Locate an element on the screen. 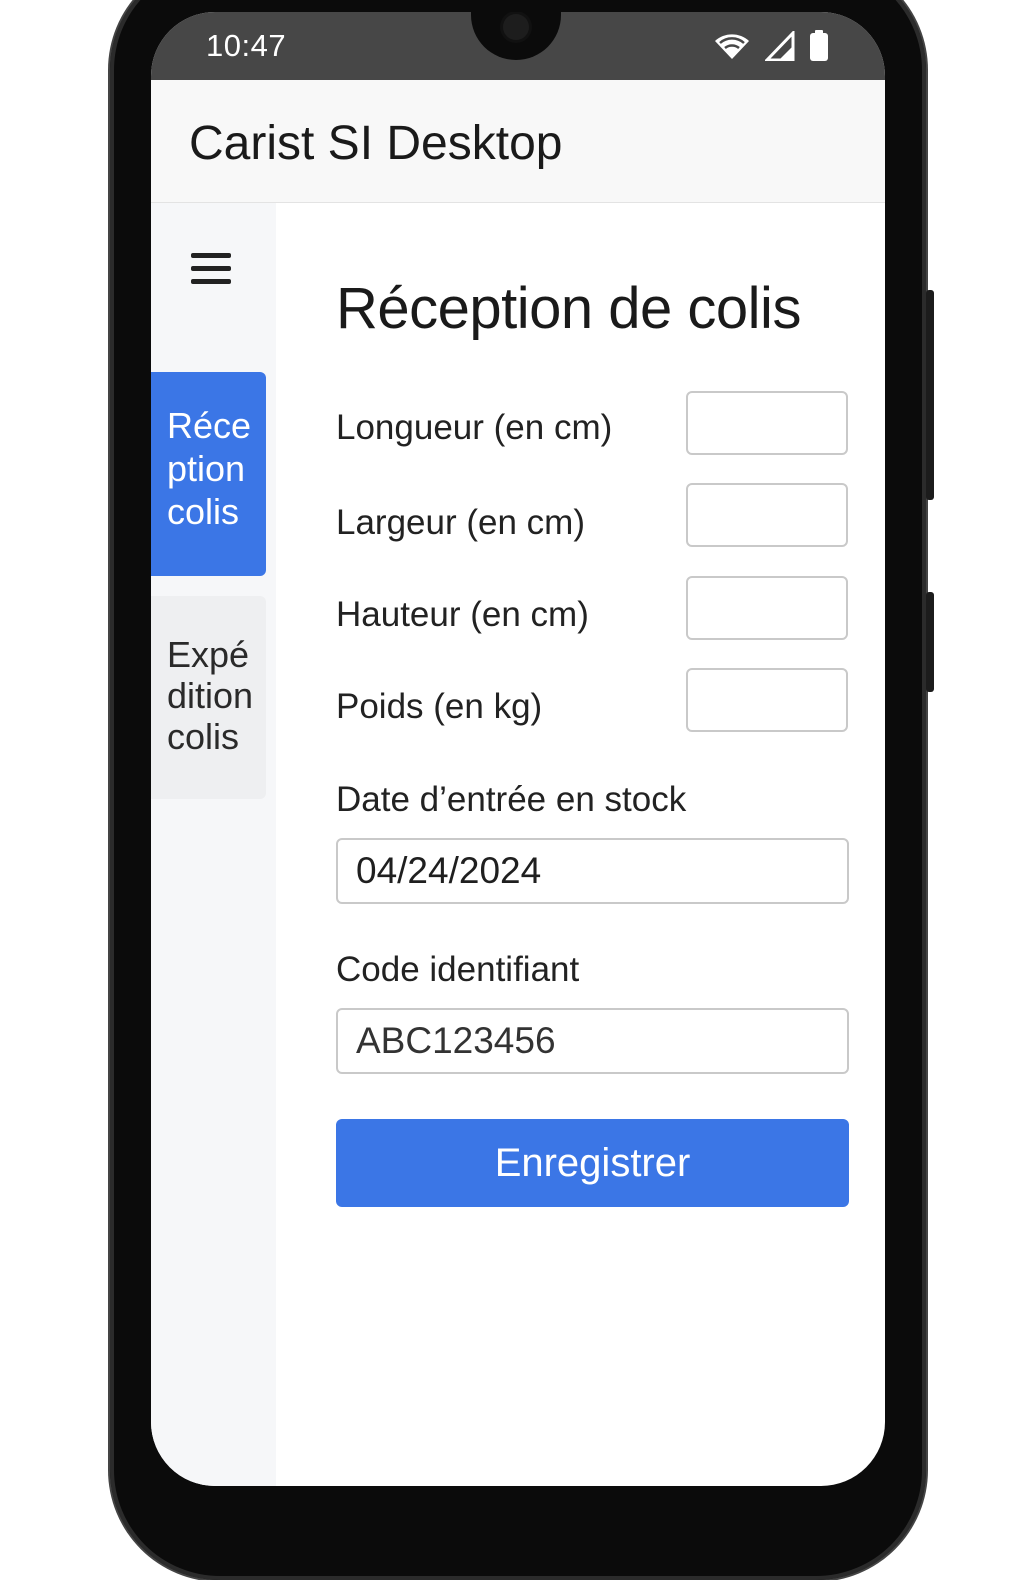 This screenshot has height=1580, width=1024. wifi-icon is located at coordinates (732, 46).